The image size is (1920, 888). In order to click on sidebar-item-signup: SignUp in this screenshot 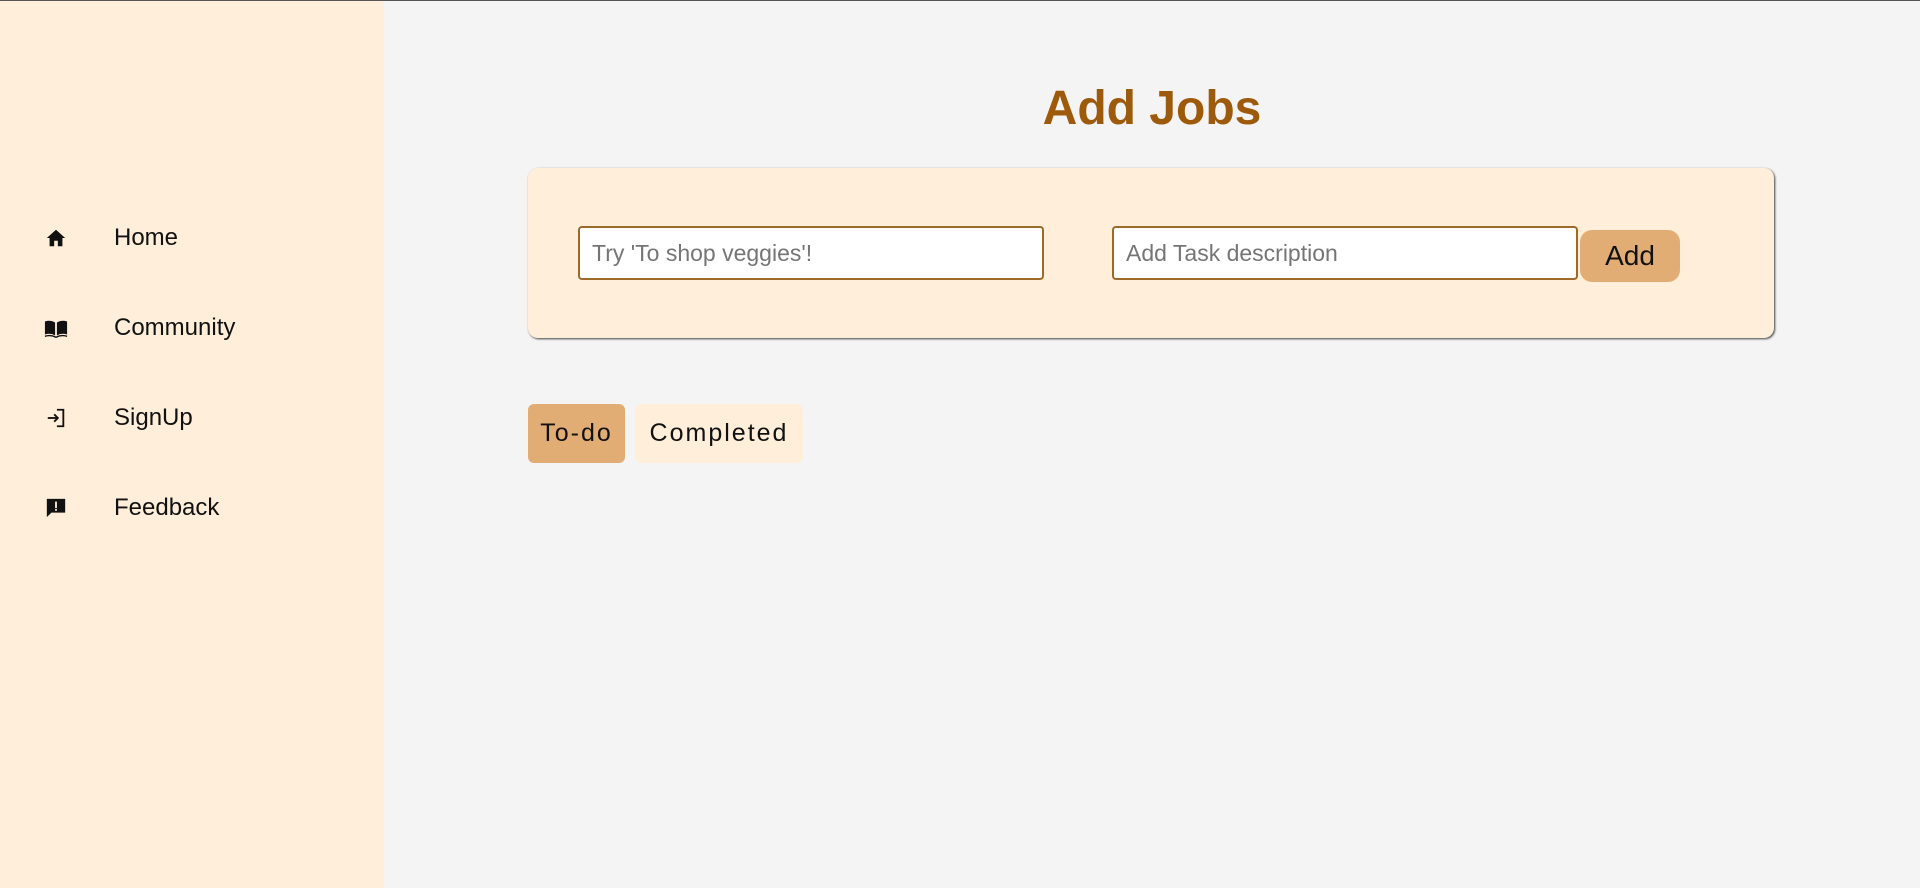, I will do `click(192, 418)`.